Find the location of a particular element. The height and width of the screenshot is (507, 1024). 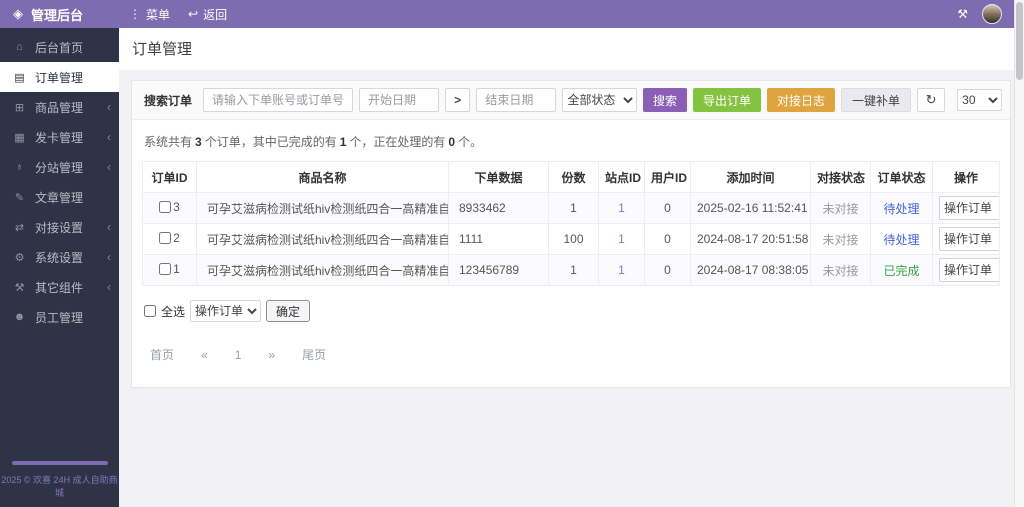

summary-part4: 个。 is located at coordinates (470, 142).